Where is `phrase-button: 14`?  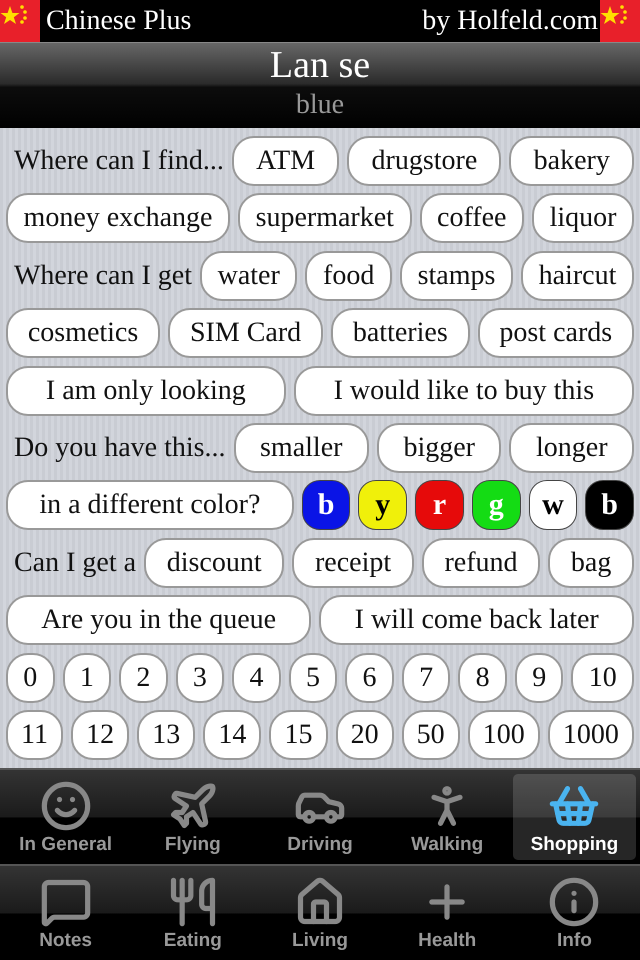
phrase-button: 14 is located at coordinates (232, 735).